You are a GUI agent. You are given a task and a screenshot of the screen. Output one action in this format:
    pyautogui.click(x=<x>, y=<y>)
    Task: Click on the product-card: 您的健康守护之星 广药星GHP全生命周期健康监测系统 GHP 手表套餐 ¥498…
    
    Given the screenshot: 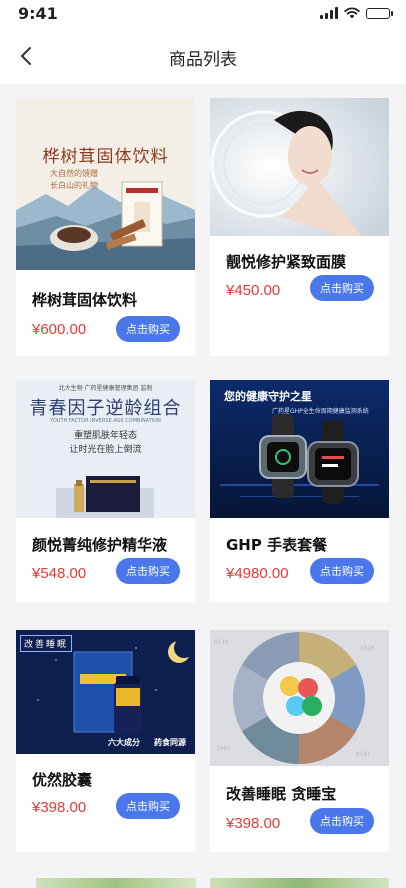 What is the action you would take?
    pyautogui.click(x=299, y=491)
    